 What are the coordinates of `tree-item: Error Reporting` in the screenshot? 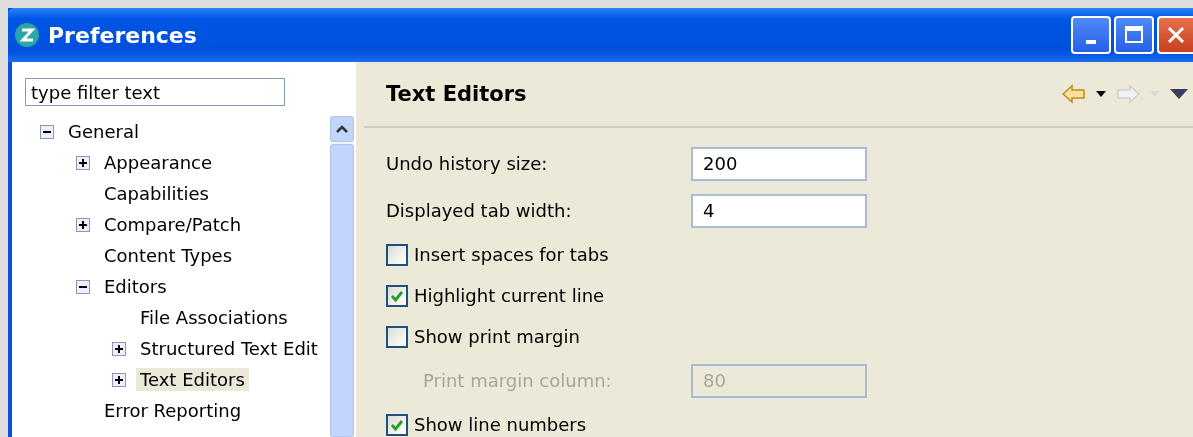 It's located at (173, 410).